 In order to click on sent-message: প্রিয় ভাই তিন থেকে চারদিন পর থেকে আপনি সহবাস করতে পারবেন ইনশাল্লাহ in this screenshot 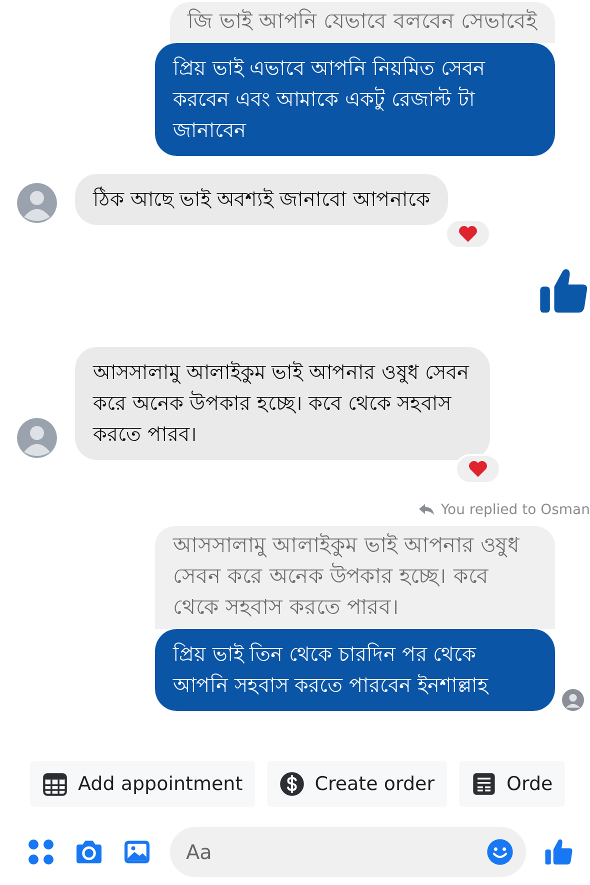, I will do `click(355, 670)`.